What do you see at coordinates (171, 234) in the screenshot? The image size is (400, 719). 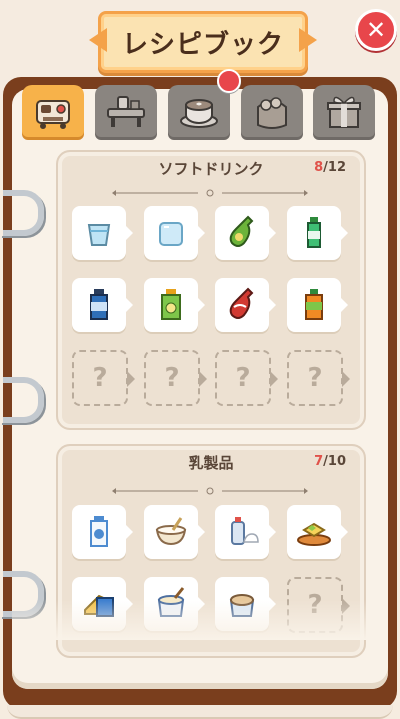 I see `ice-cube-icon` at bounding box center [171, 234].